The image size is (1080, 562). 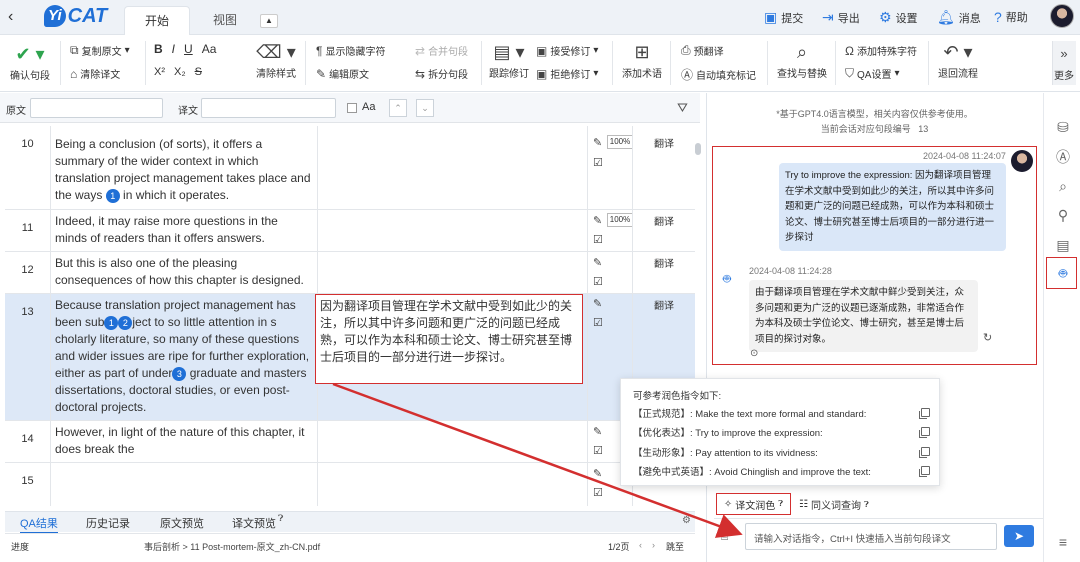 I want to click on track-changes-button: ▤ ▾ 跟踪修订, so click(x=509, y=60).